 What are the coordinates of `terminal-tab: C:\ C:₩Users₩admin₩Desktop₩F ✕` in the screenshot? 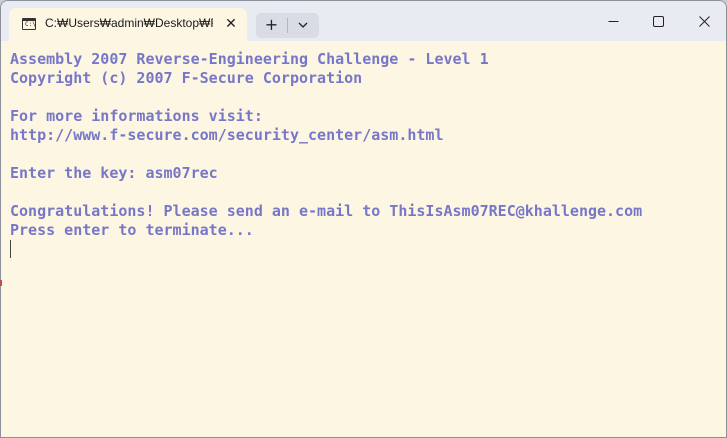 It's located at (128, 24).